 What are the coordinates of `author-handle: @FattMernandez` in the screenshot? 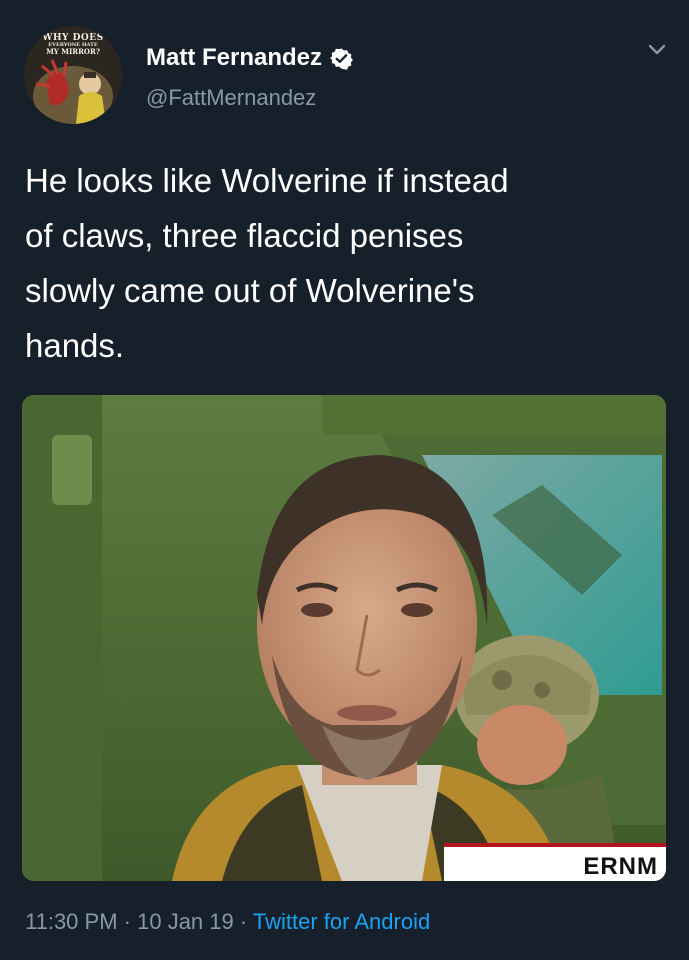 It's located at (231, 98).